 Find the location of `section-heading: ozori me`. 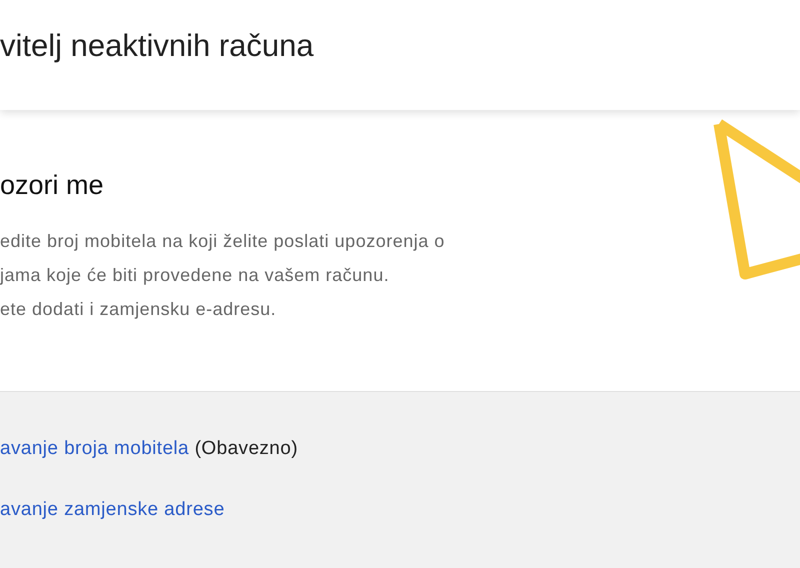

section-heading: ozori me is located at coordinates (52, 185).